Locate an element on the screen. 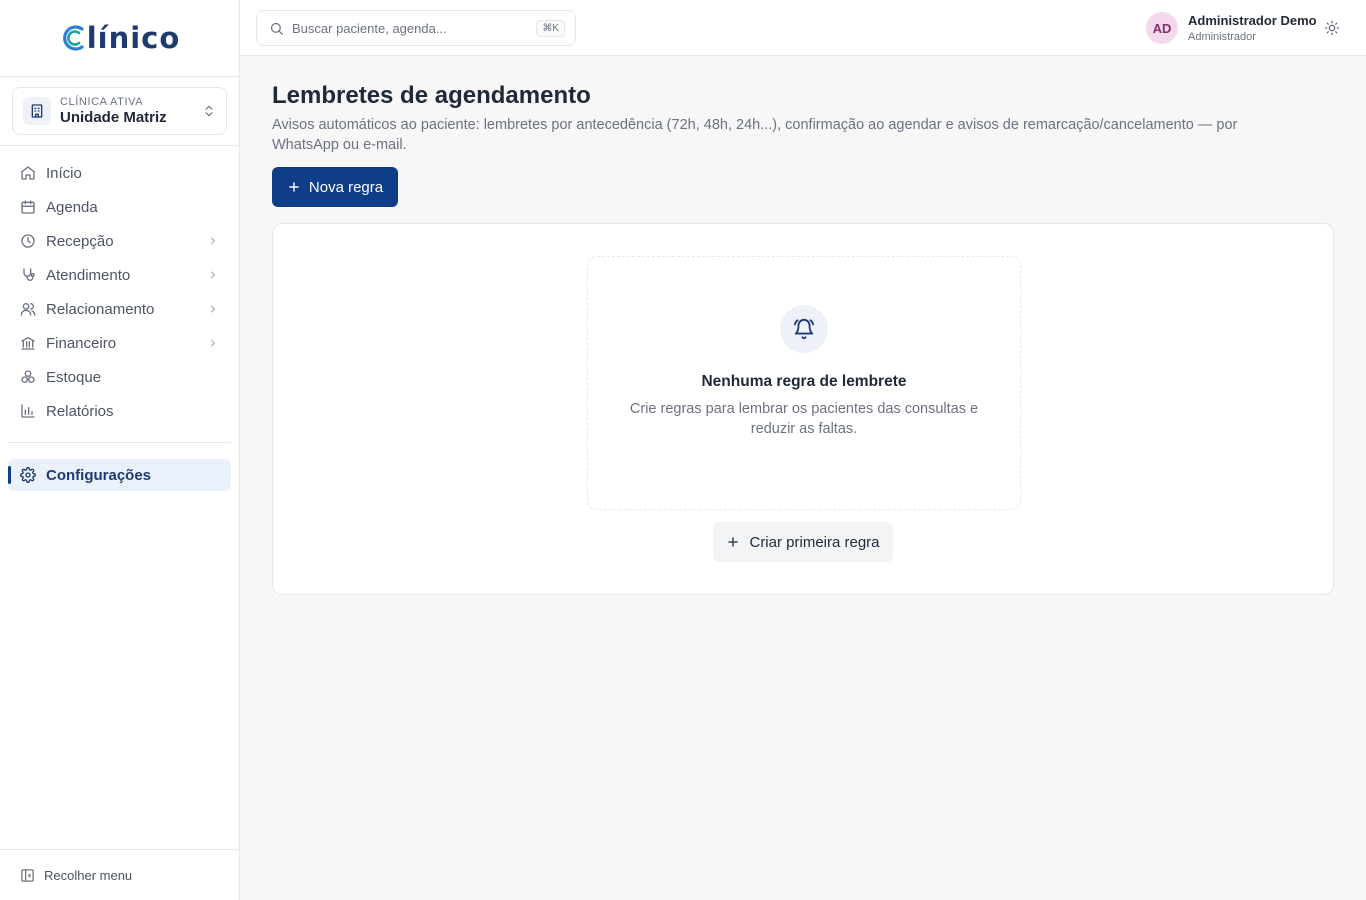  page-title: Lembretes de agendamento is located at coordinates (431, 95).